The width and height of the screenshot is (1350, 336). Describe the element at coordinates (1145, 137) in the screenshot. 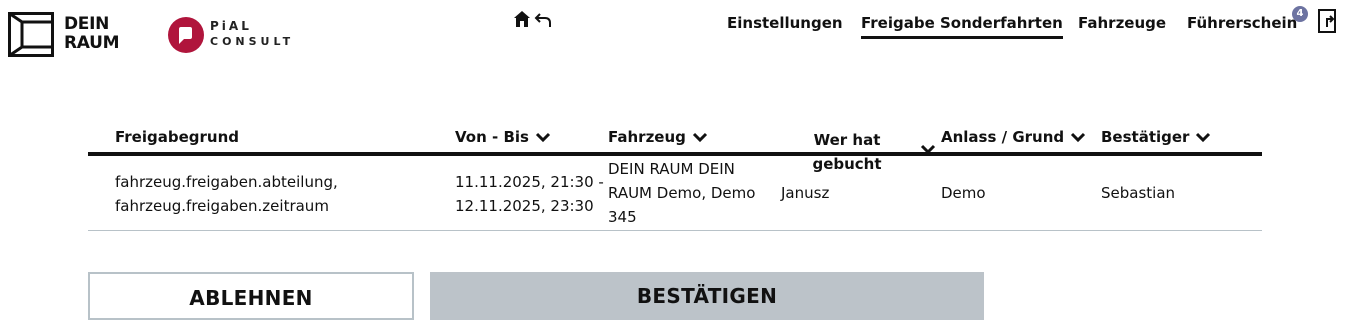

I see `column-header-label: Bestätiger` at that location.